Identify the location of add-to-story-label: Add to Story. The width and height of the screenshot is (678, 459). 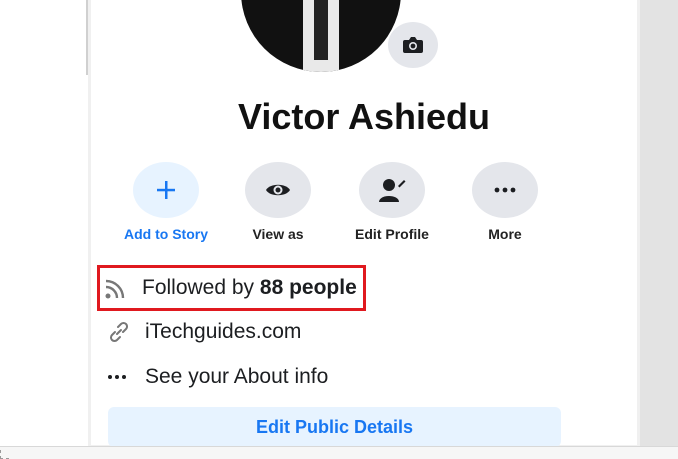
(166, 234).